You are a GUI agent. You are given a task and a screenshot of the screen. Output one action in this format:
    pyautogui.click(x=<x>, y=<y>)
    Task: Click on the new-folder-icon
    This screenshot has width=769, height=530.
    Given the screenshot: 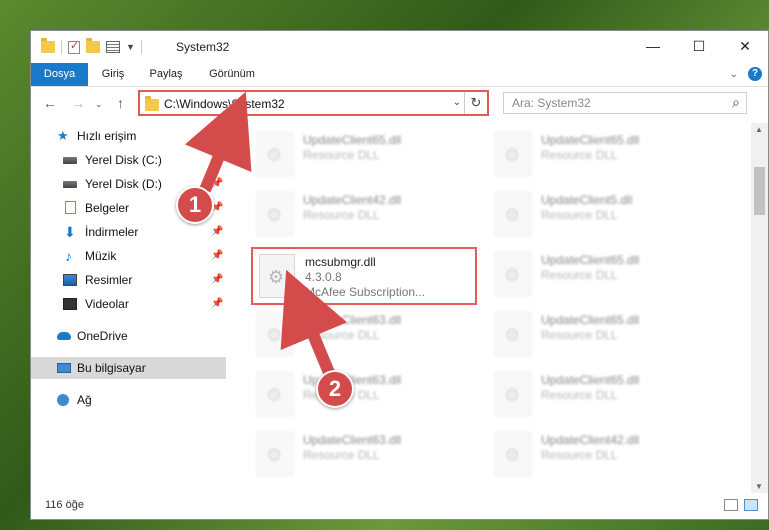 What is the action you would take?
    pyautogui.click(x=93, y=45)
    